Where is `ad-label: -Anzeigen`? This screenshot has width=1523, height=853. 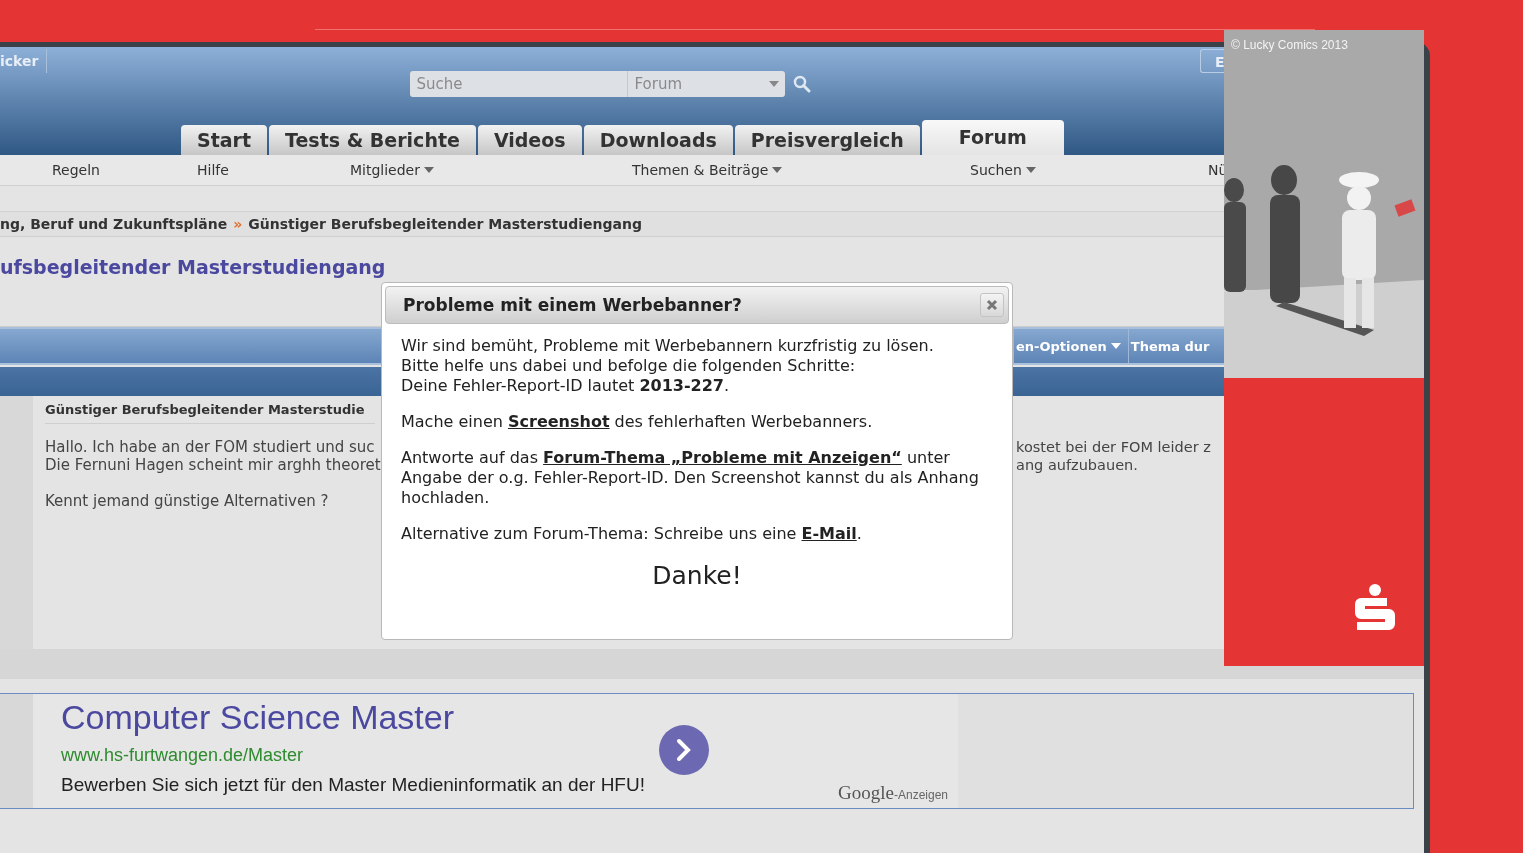 ad-label: -Anzeigen is located at coordinates (920, 795).